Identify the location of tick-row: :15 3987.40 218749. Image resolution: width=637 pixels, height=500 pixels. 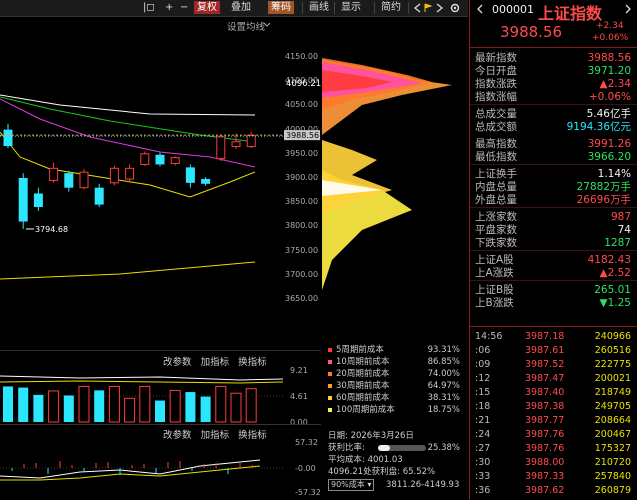
(553, 392).